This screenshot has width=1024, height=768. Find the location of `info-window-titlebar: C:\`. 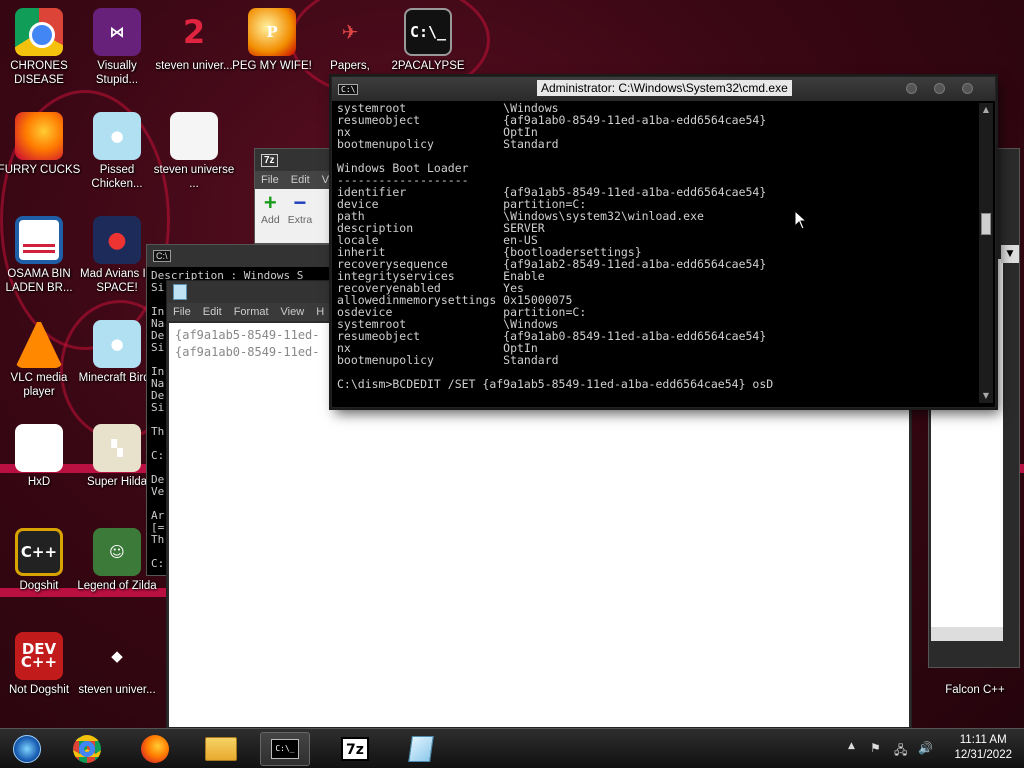

info-window-titlebar: C:\ is located at coordinates (241, 256).